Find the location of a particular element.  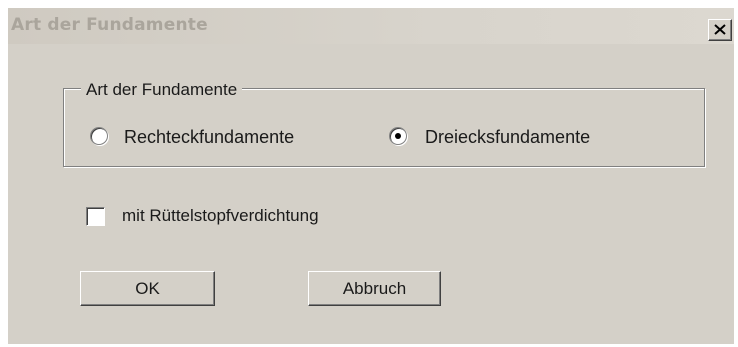

radio-label-rechteckfundamente: Rechteckfundamente is located at coordinates (209, 137).